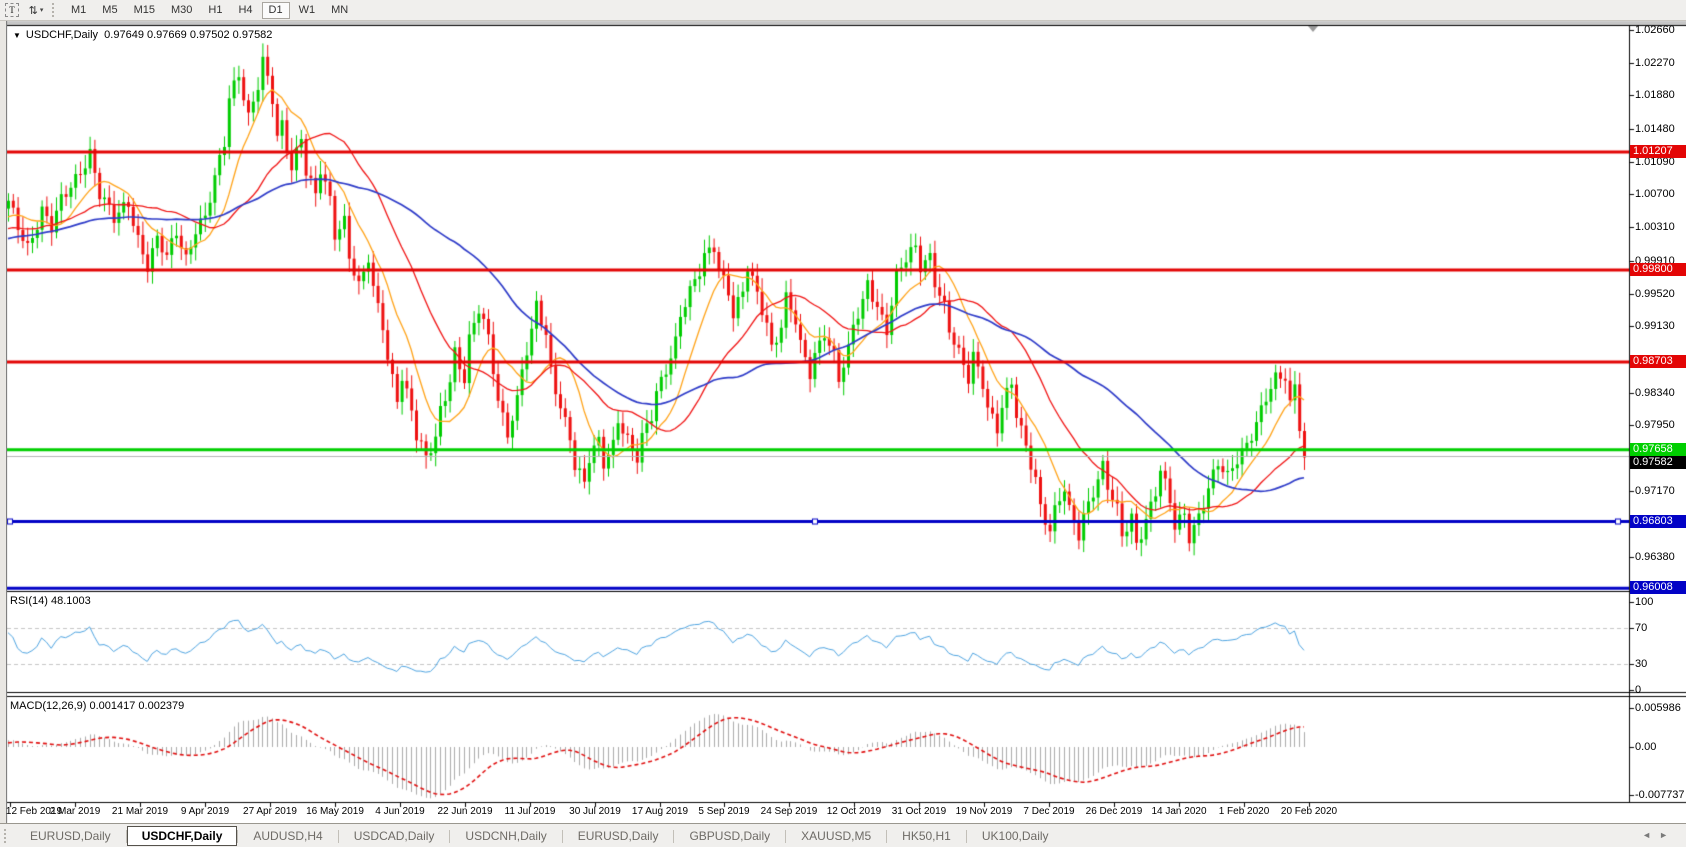  I want to click on chart-tab-usdcnh-daily: USDCNH,Daily, so click(505, 836).